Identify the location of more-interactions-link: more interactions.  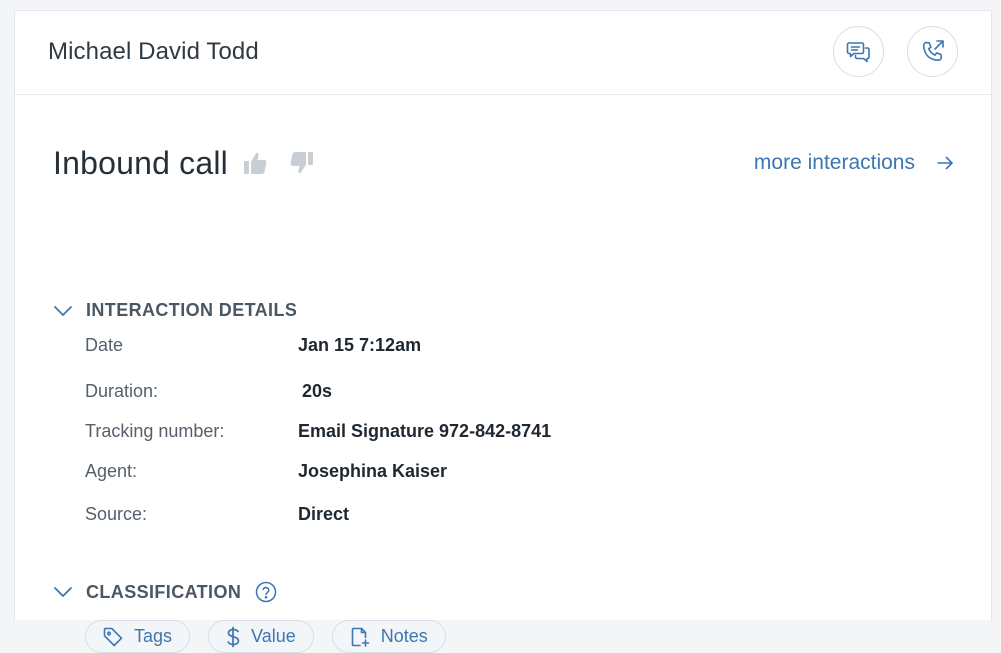
(853, 163).